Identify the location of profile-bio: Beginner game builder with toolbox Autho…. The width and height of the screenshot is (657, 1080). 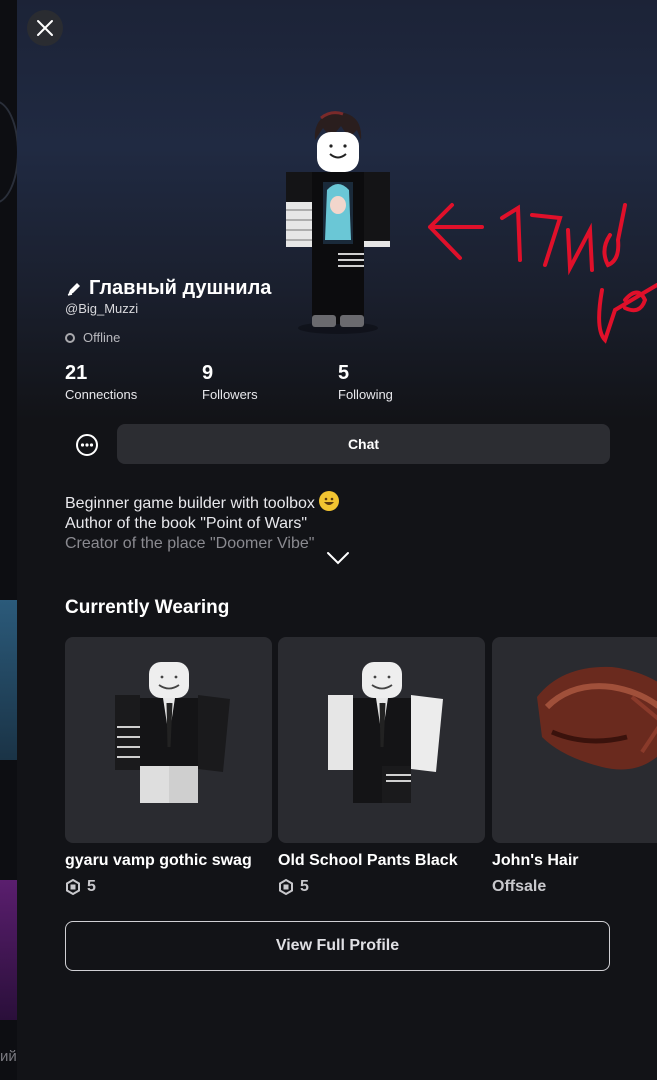
(337, 522).